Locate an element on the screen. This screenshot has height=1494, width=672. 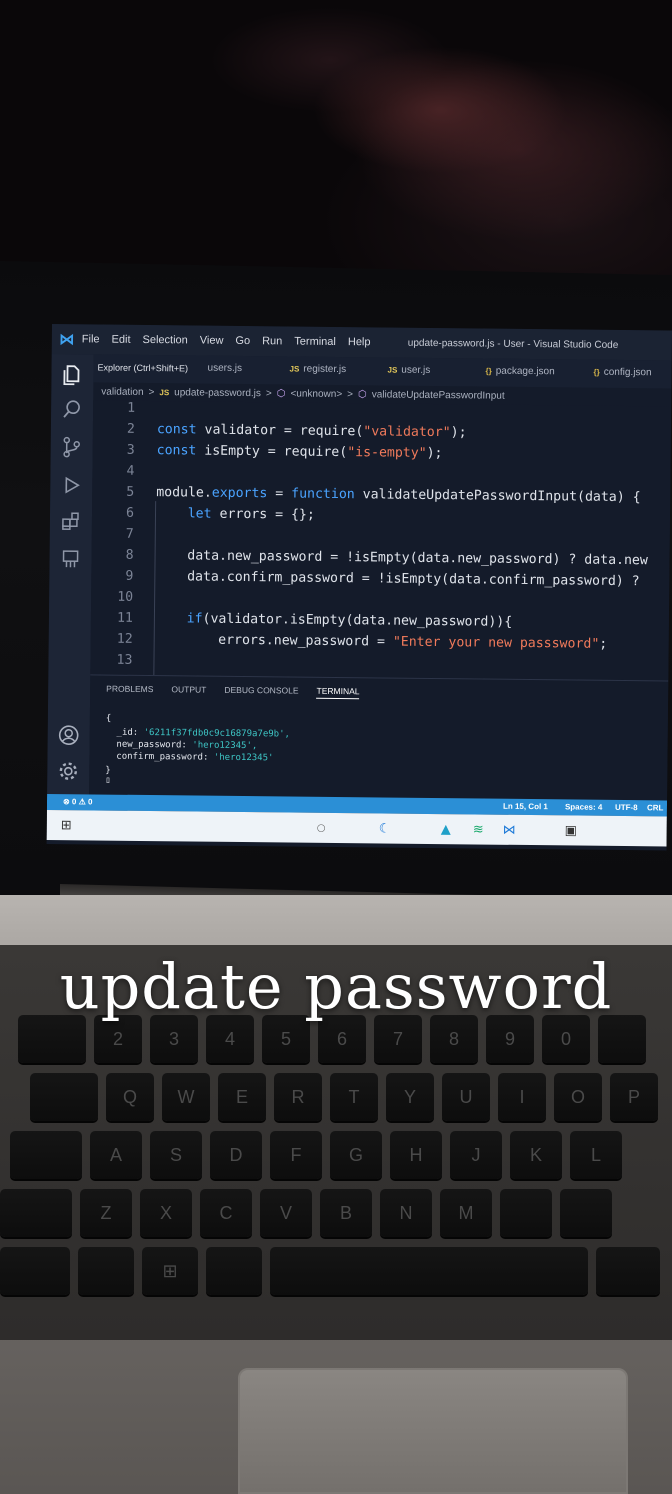
keyboard-key: E is located at coordinates (242, 1097).